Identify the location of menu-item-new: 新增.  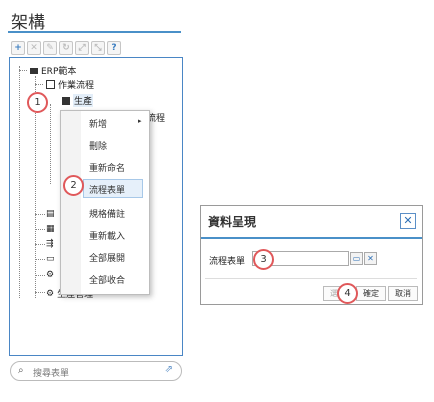
(98, 123).